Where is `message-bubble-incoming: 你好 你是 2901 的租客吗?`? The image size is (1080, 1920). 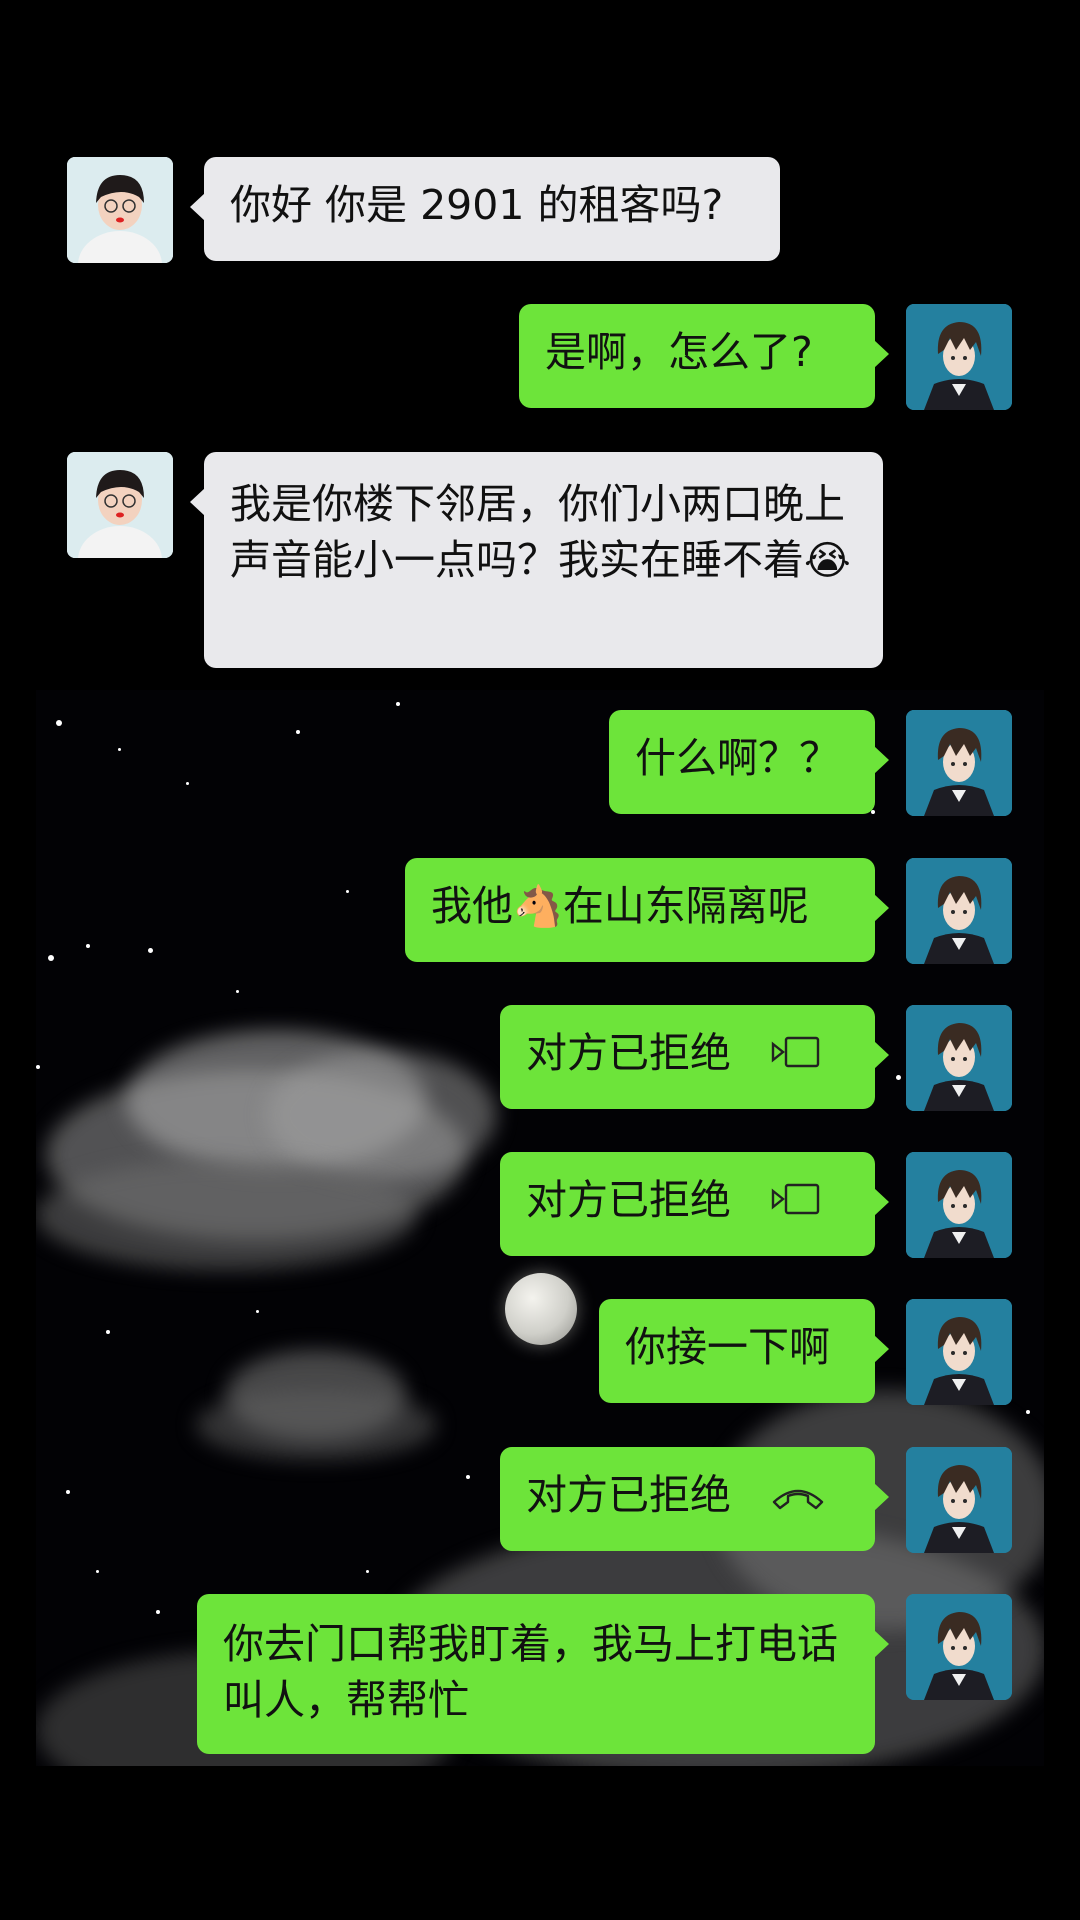
message-bubble-incoming: 你好 你是 2901 的租客吗? is located at coordinates (485, 209).